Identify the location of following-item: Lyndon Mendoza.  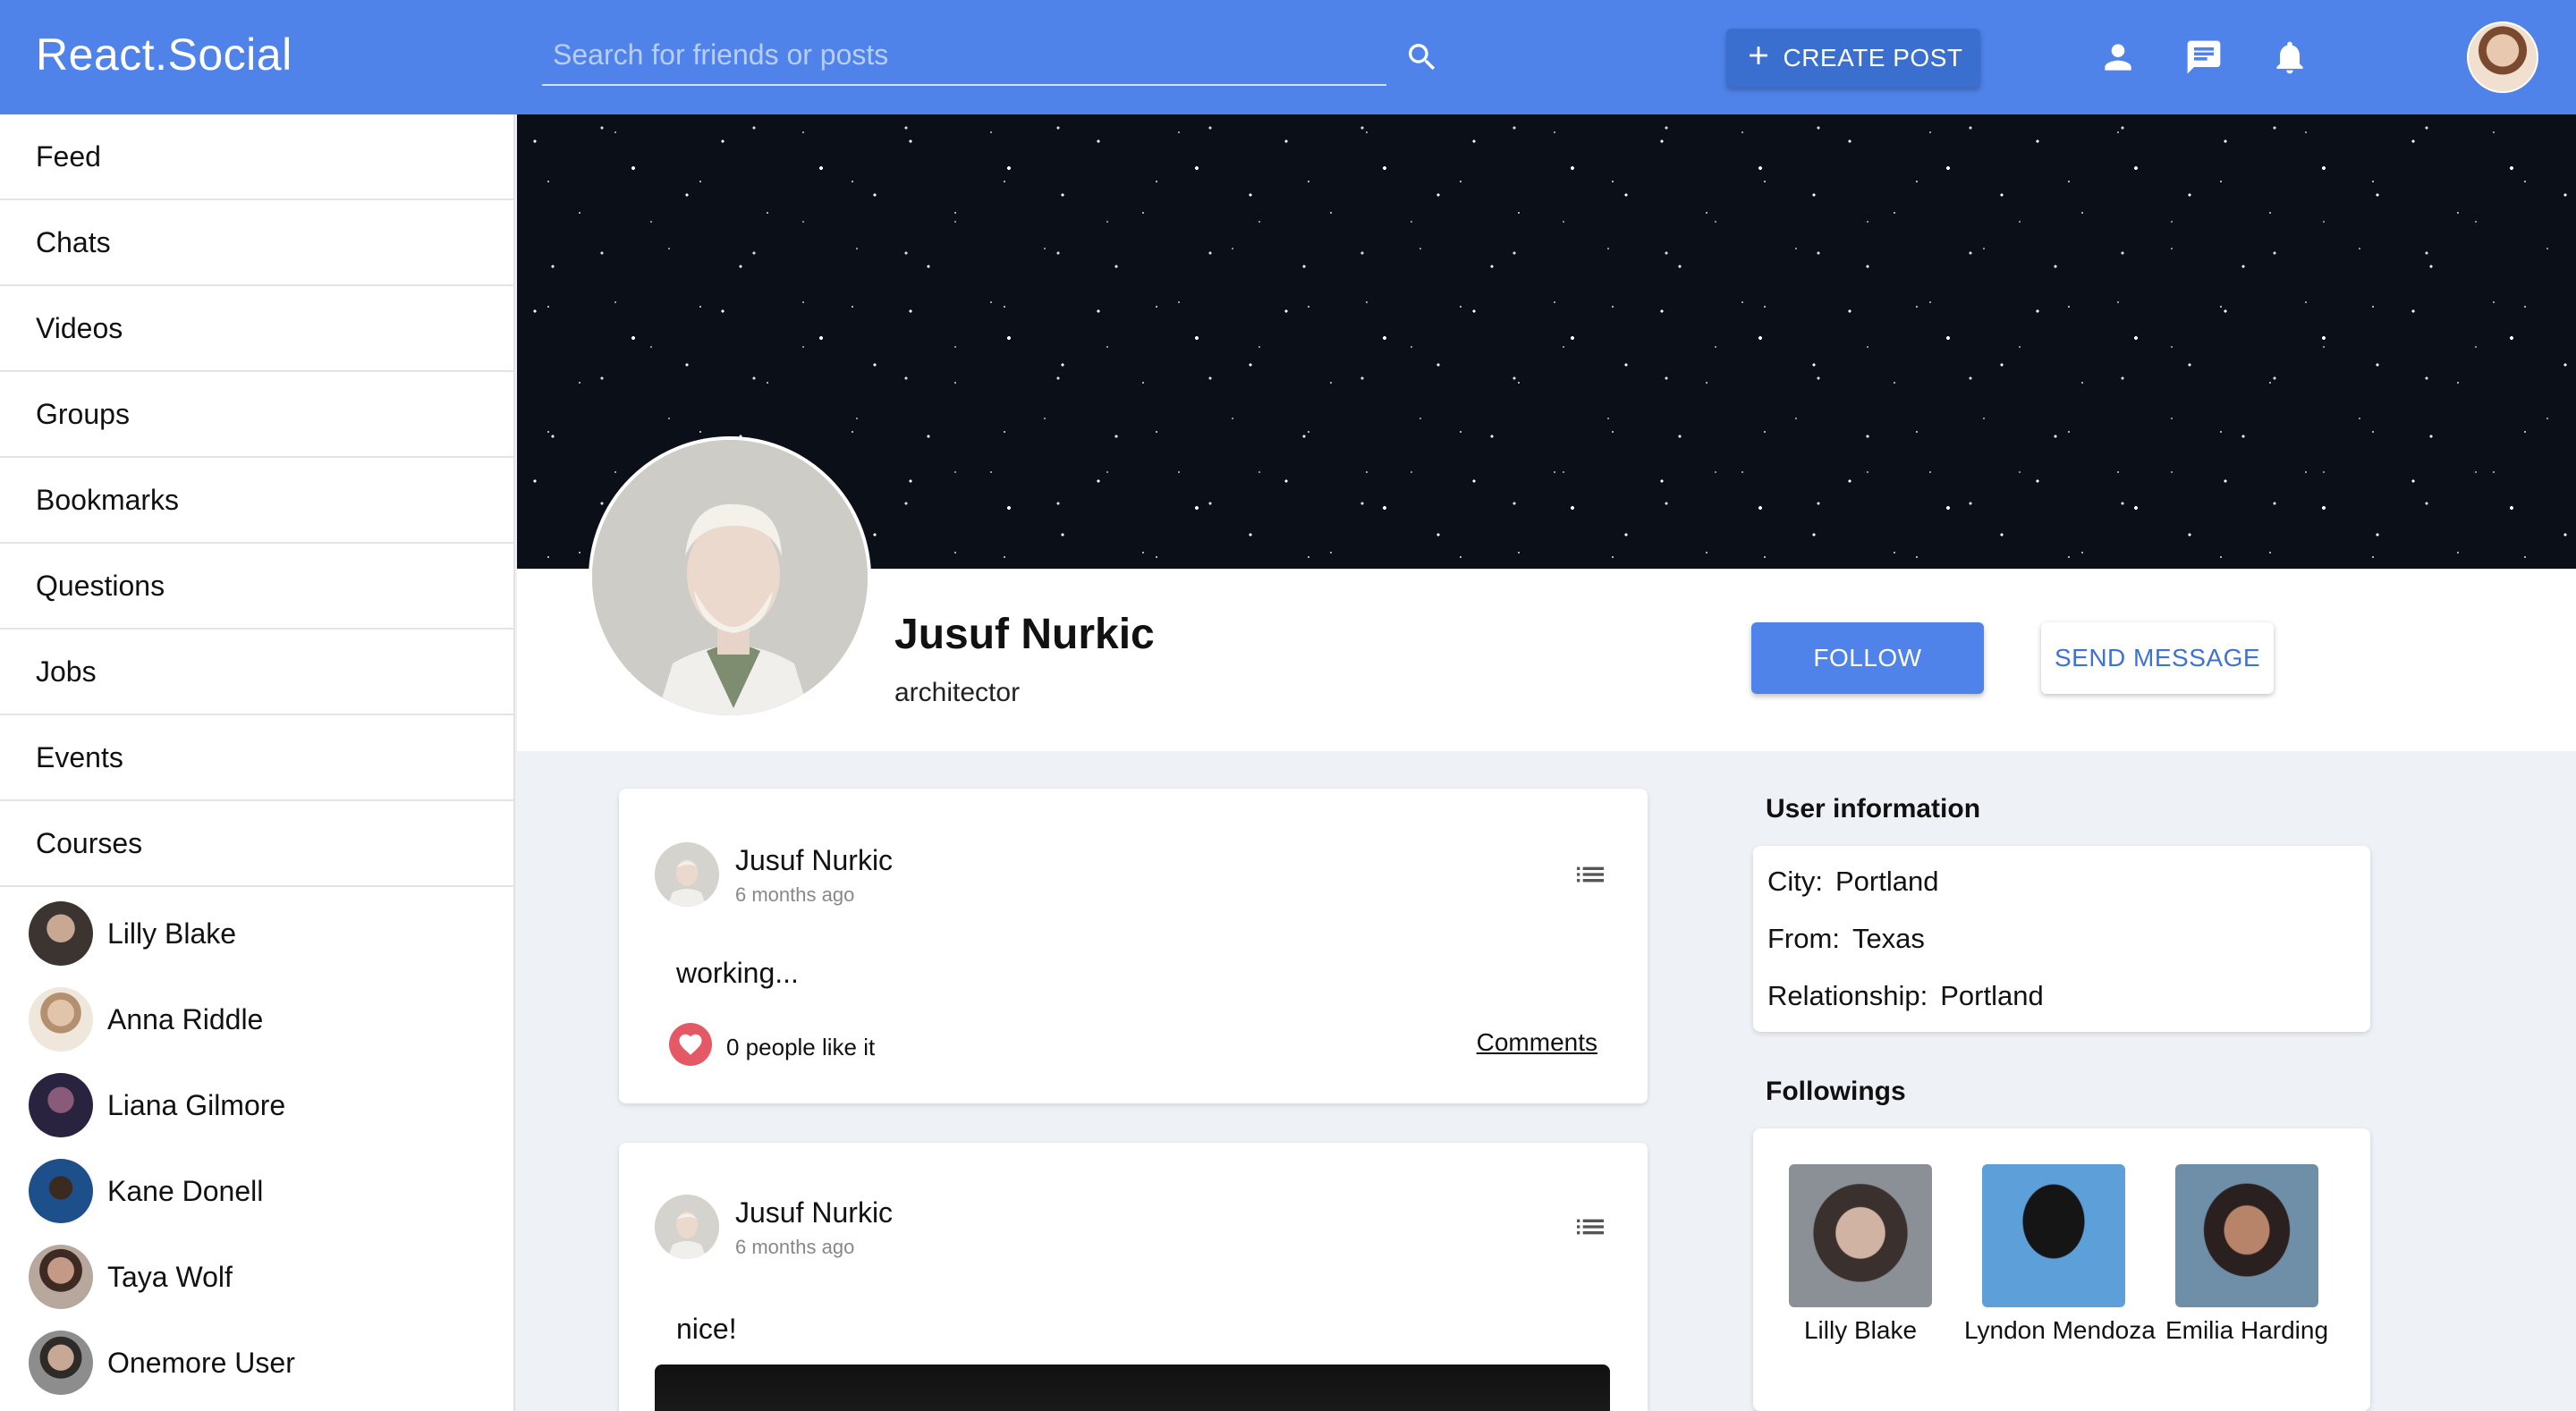
(2060, 1254).